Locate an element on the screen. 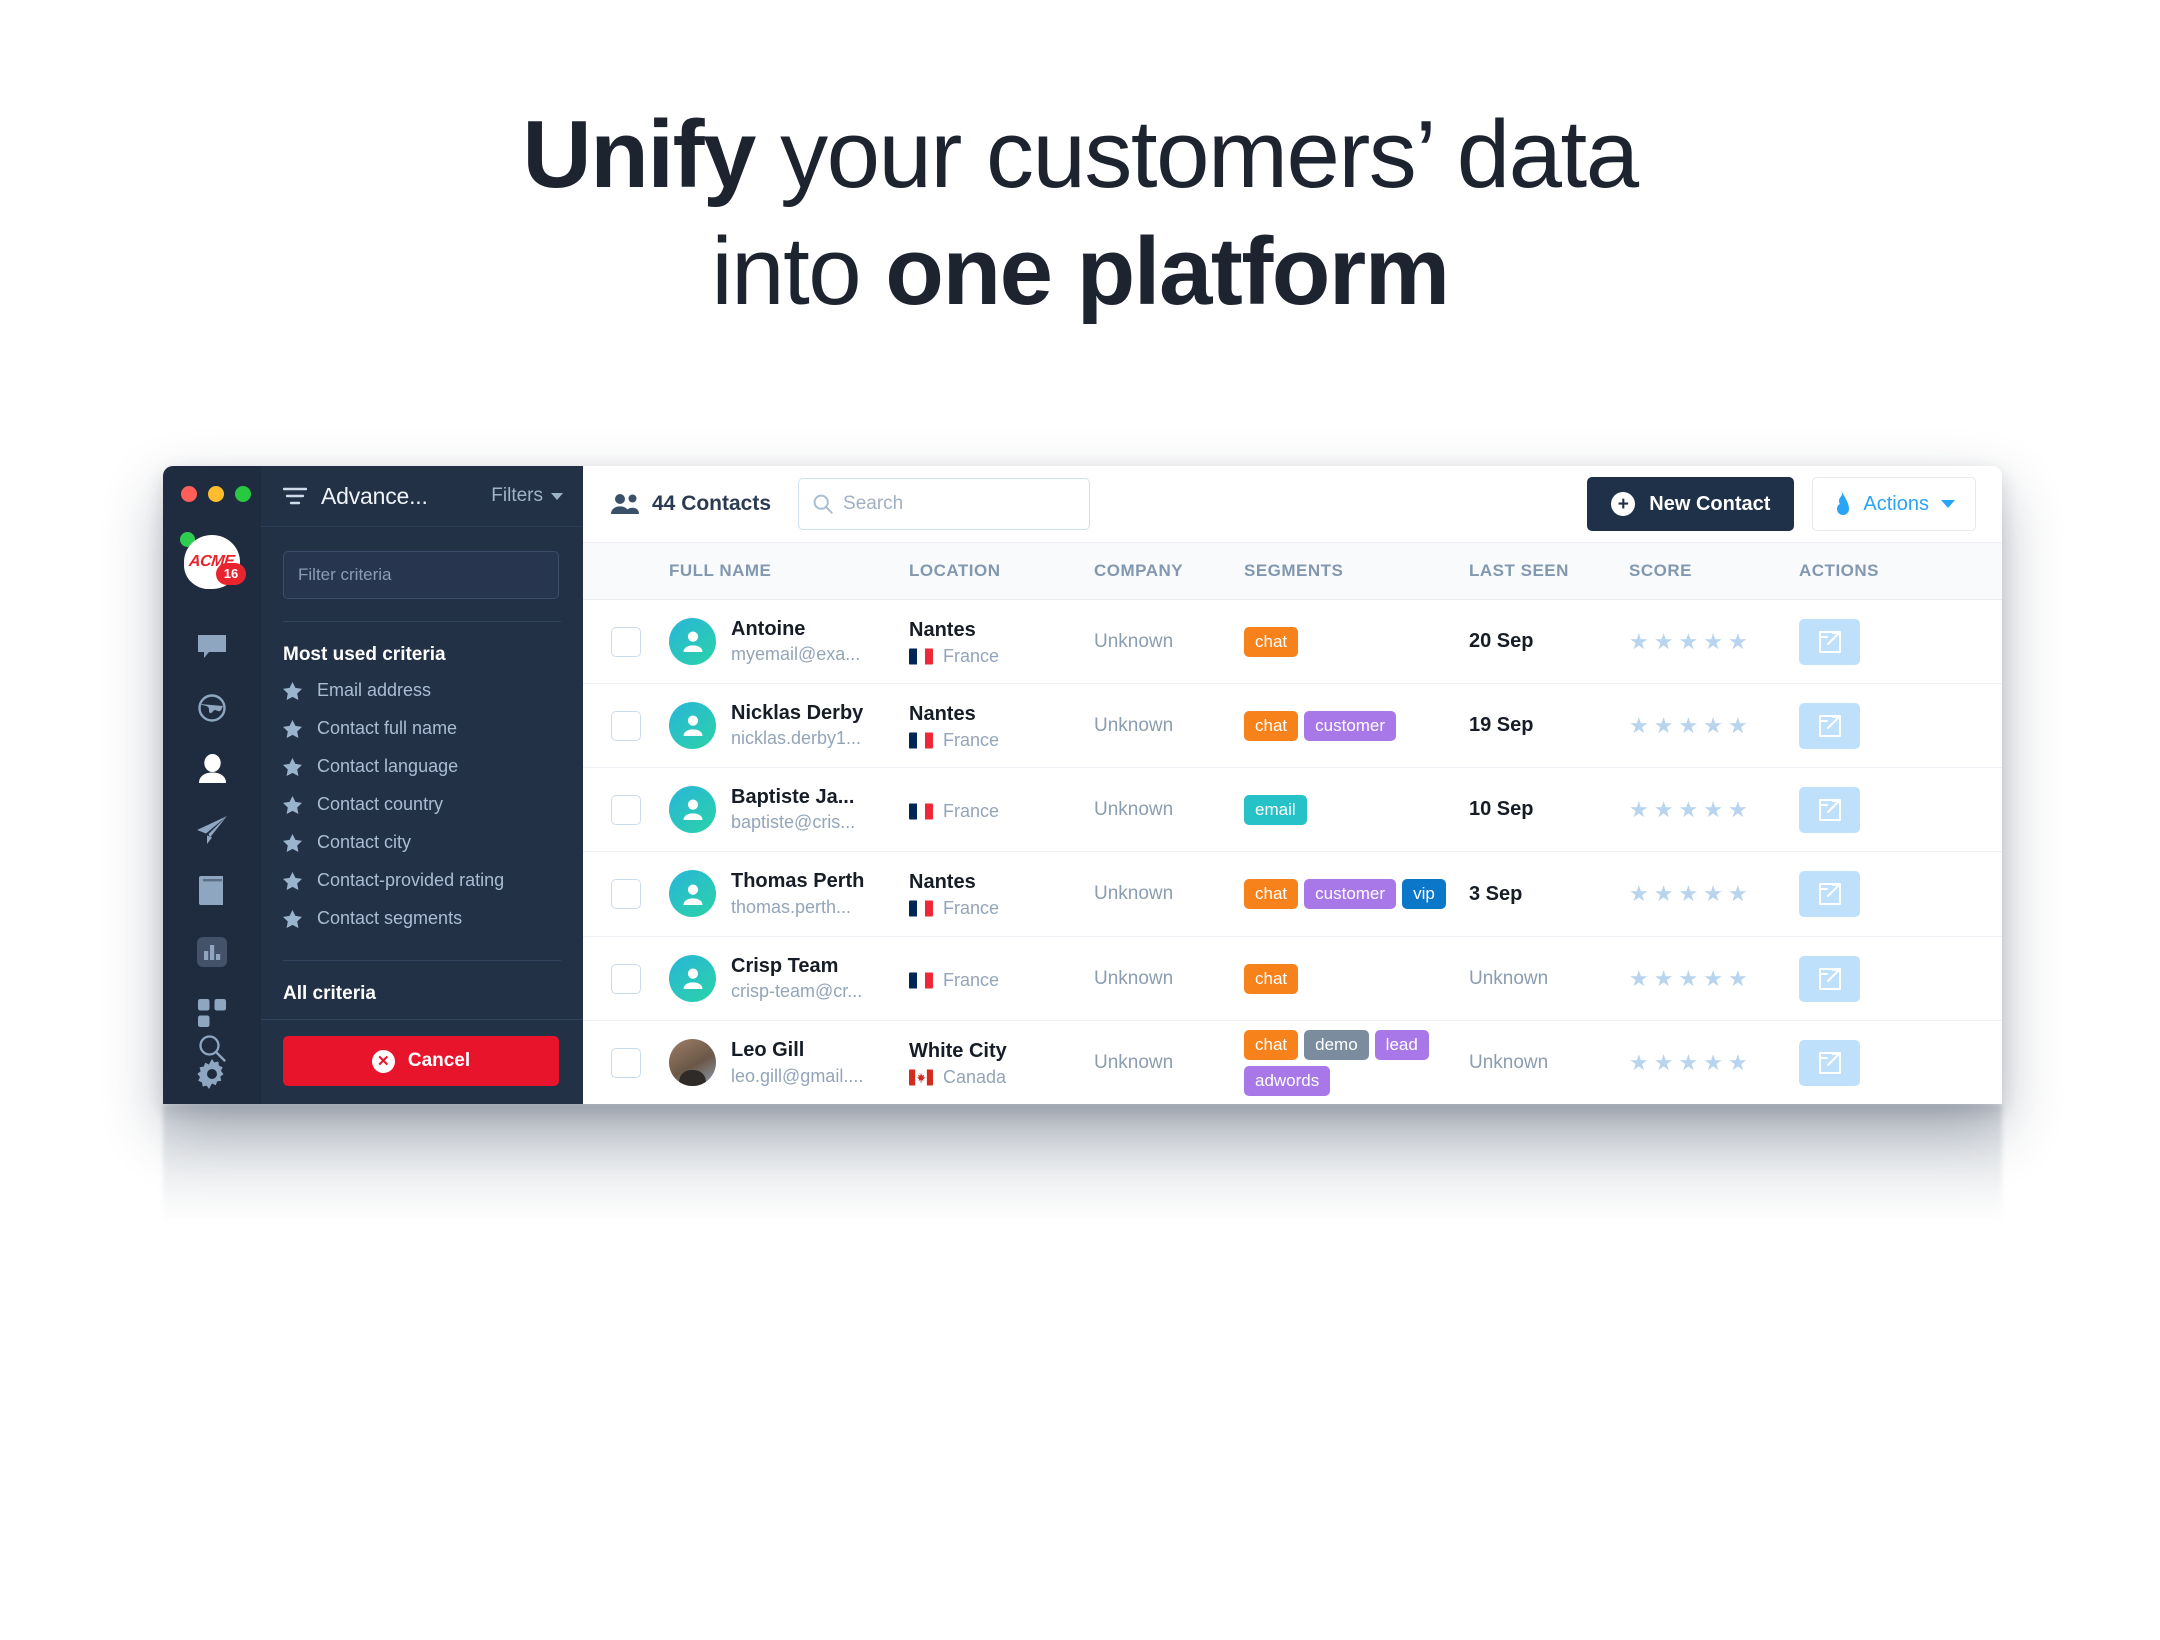  search-box is located at coordinates (944, 504).